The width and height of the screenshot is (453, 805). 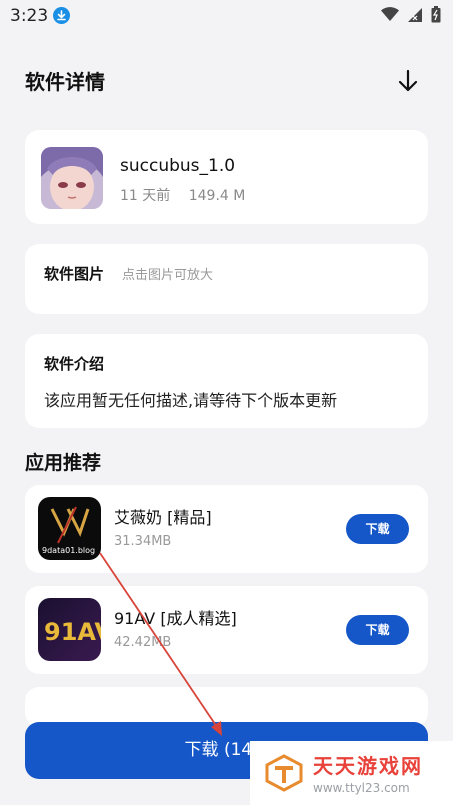 I want to click on battery-icon, so click(x=436, y=14).